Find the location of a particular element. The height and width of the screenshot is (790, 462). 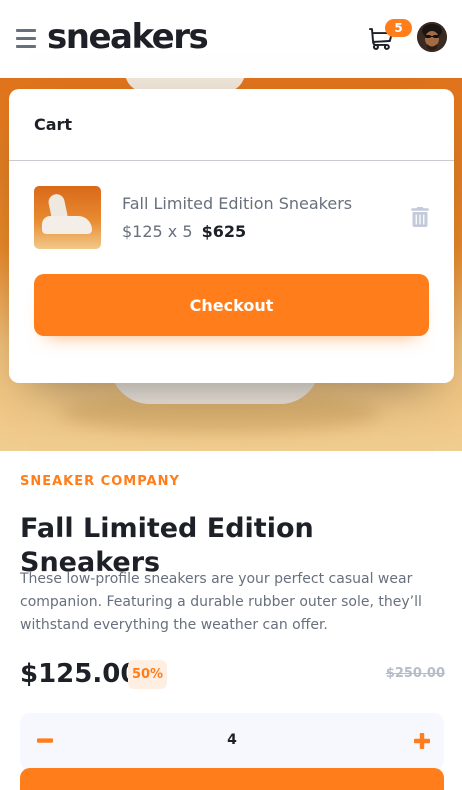

plus-icon is located at coordinates (422, 741).